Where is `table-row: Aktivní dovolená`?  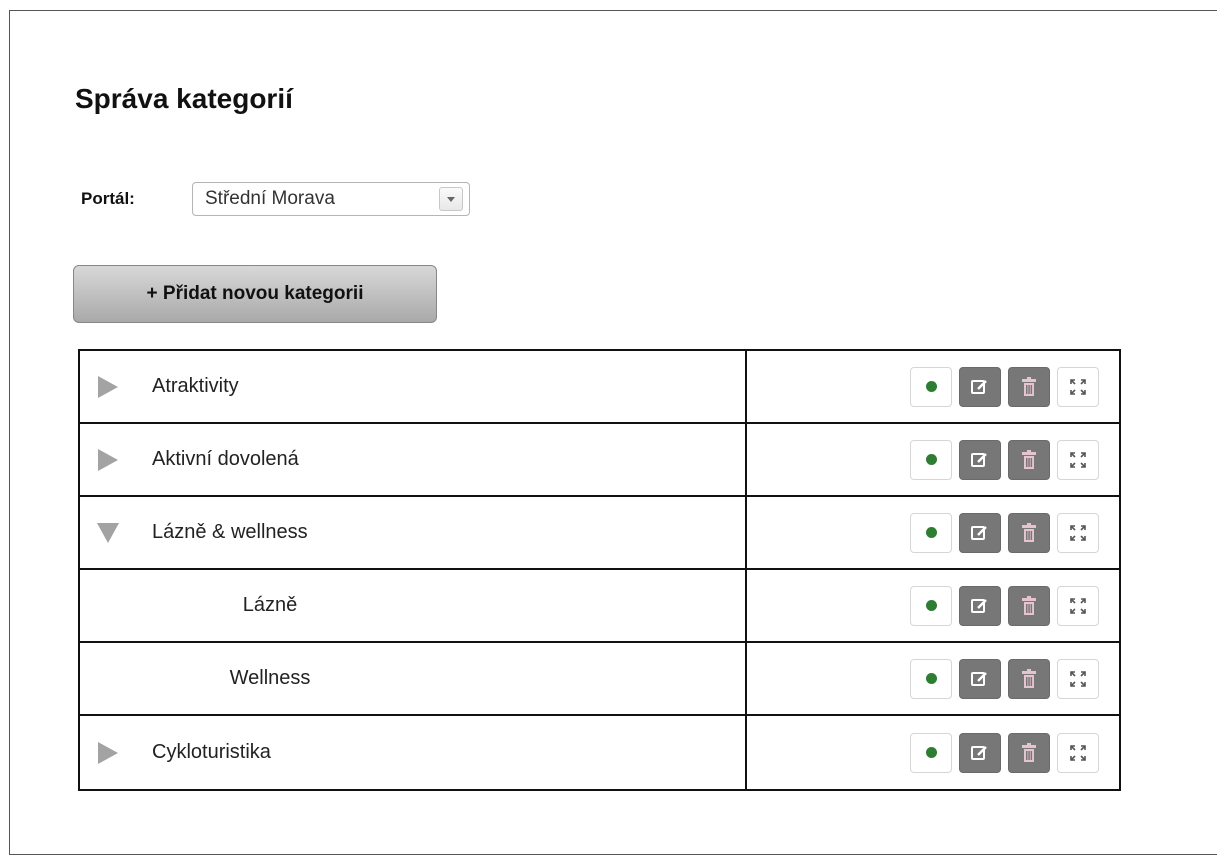 table-row: Aktivní dovolená is located at coordinates (599, 460).